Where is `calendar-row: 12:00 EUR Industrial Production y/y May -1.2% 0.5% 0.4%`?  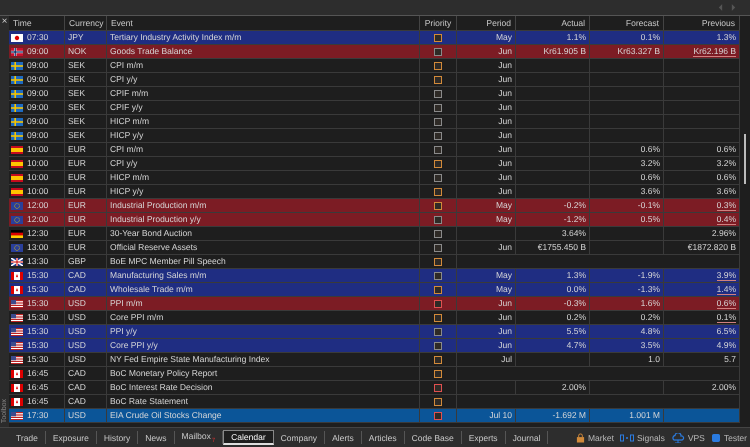
calendar-row: 12:00 EUR Industrial Production y/y May -1.2% 0.5% 0.4% is located at coordinates (374, 220).